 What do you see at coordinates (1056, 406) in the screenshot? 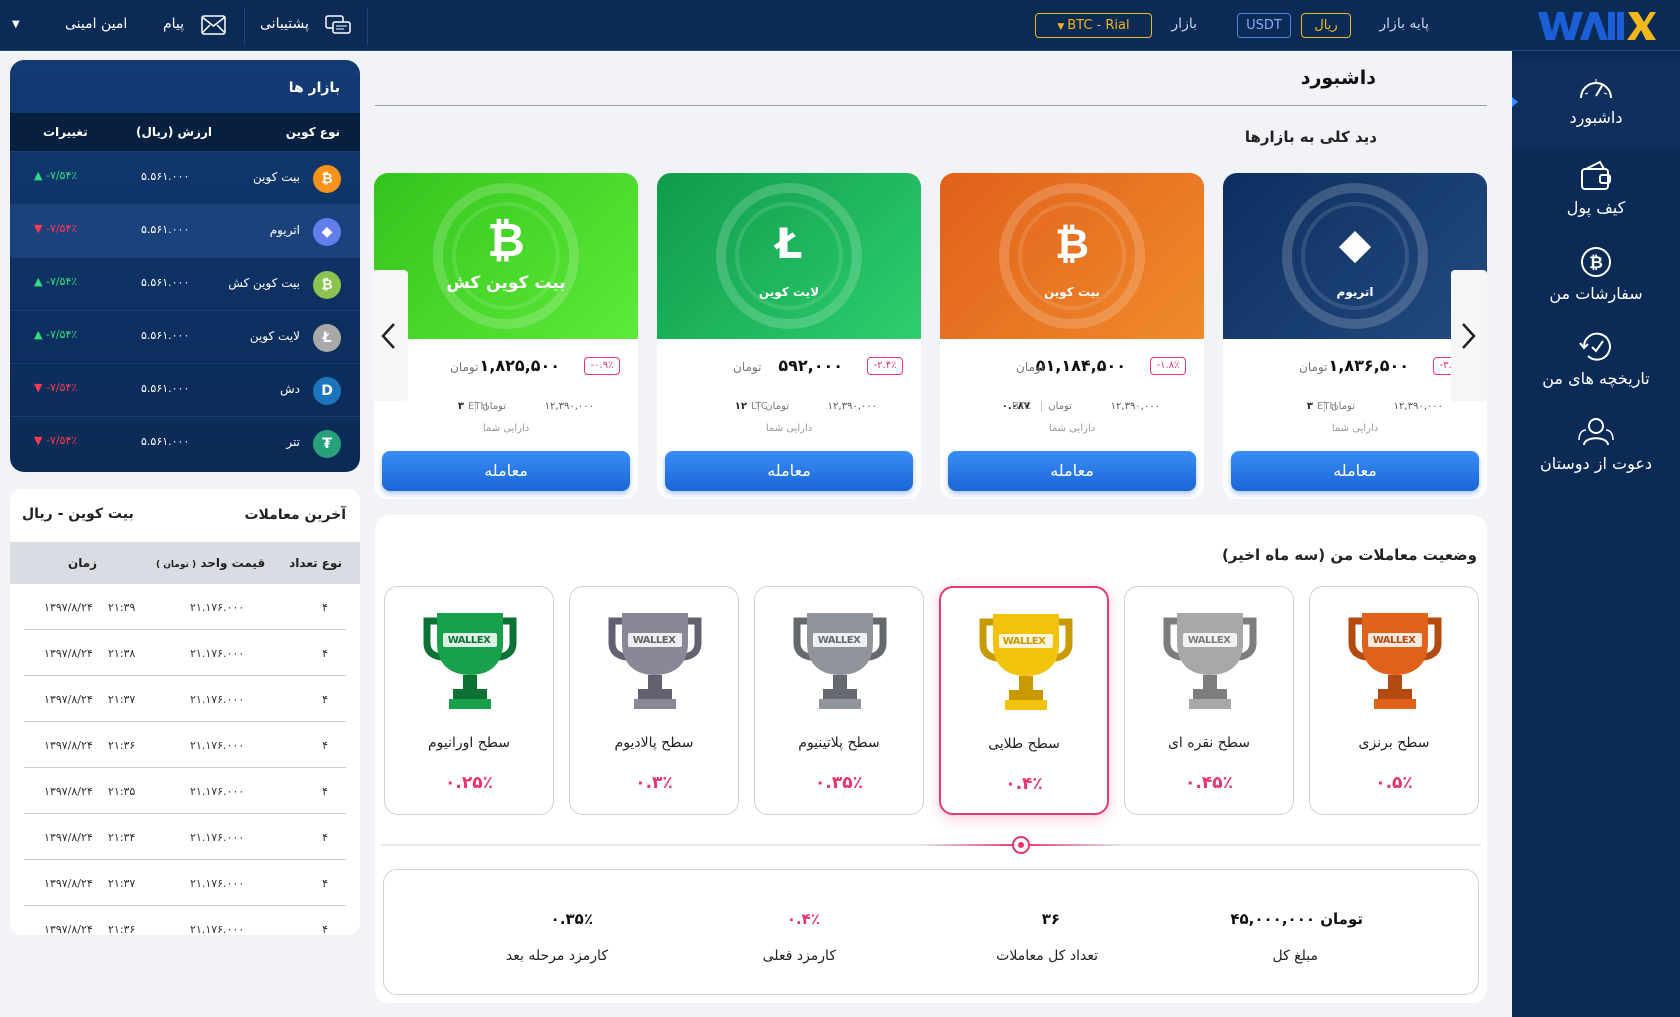
I see `holding-unit: تومان` at bounding box center [1056, 406].